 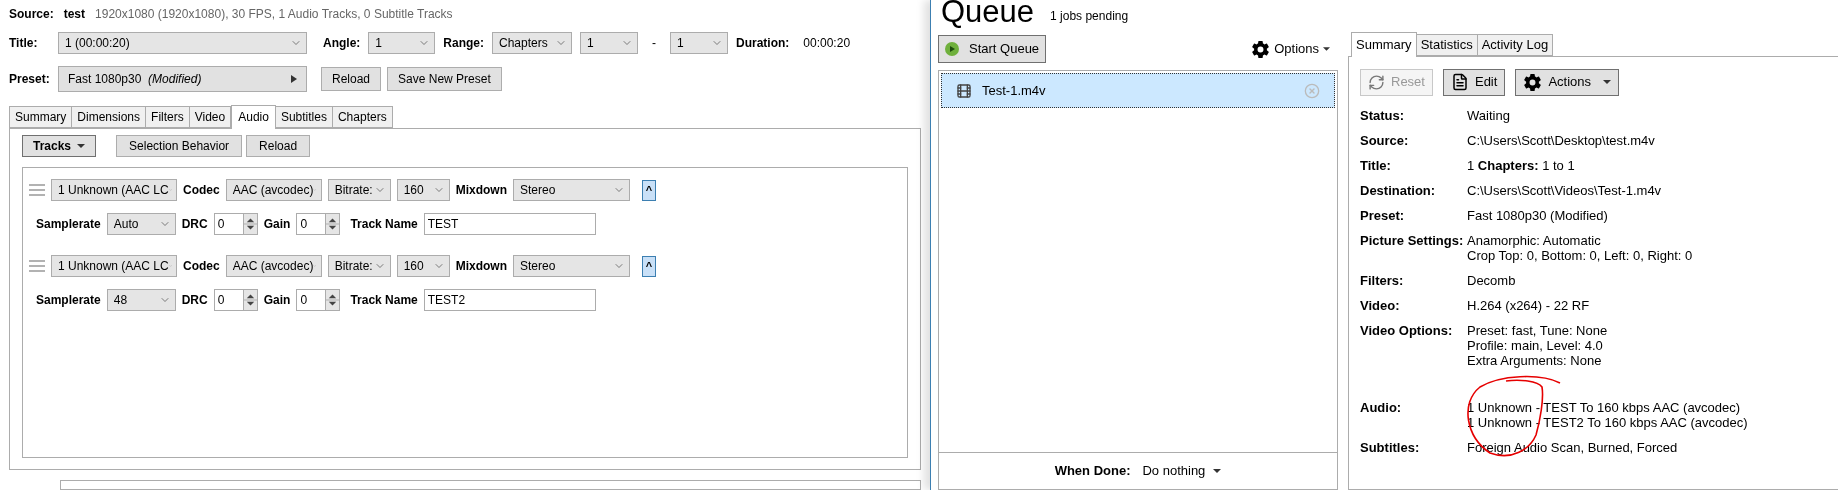 I want to click on tab: Video, so click(x=210, y=117).